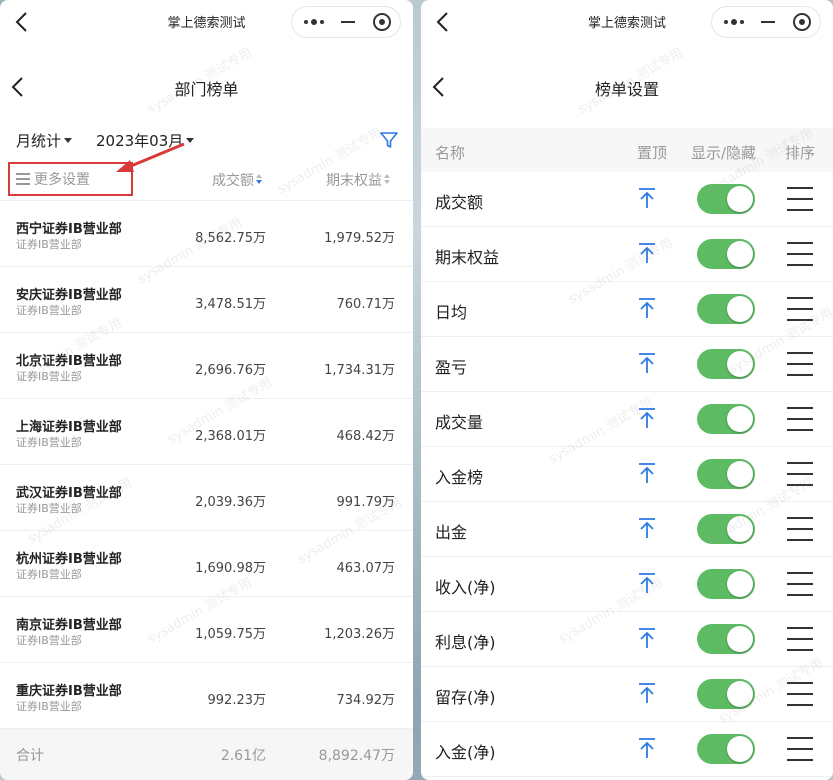 Image resolution: width=833 pixels, height=780 pixels. I want to click on table-row: 重庆证券IB营业部 证券IB营业部 992.23万 734.92万, so click(206, 695).